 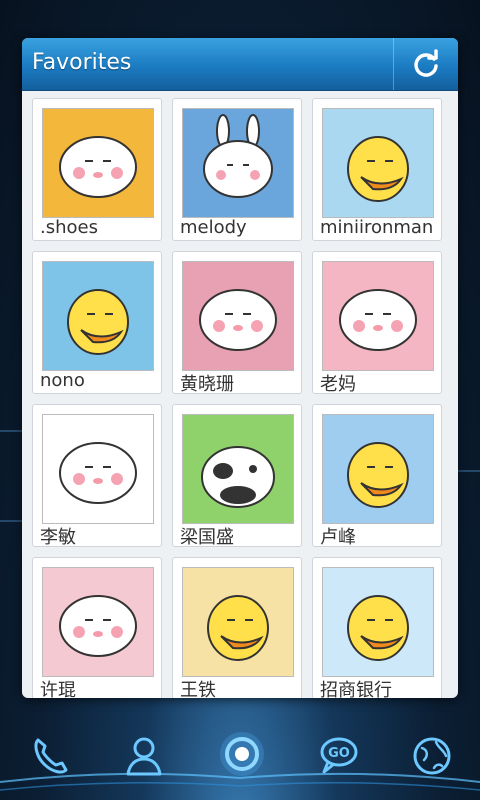 What do you see at coordinates (338, 537) in the screenshot?
I see `contact-name: 卢峰` at bounding box center [338, 537].